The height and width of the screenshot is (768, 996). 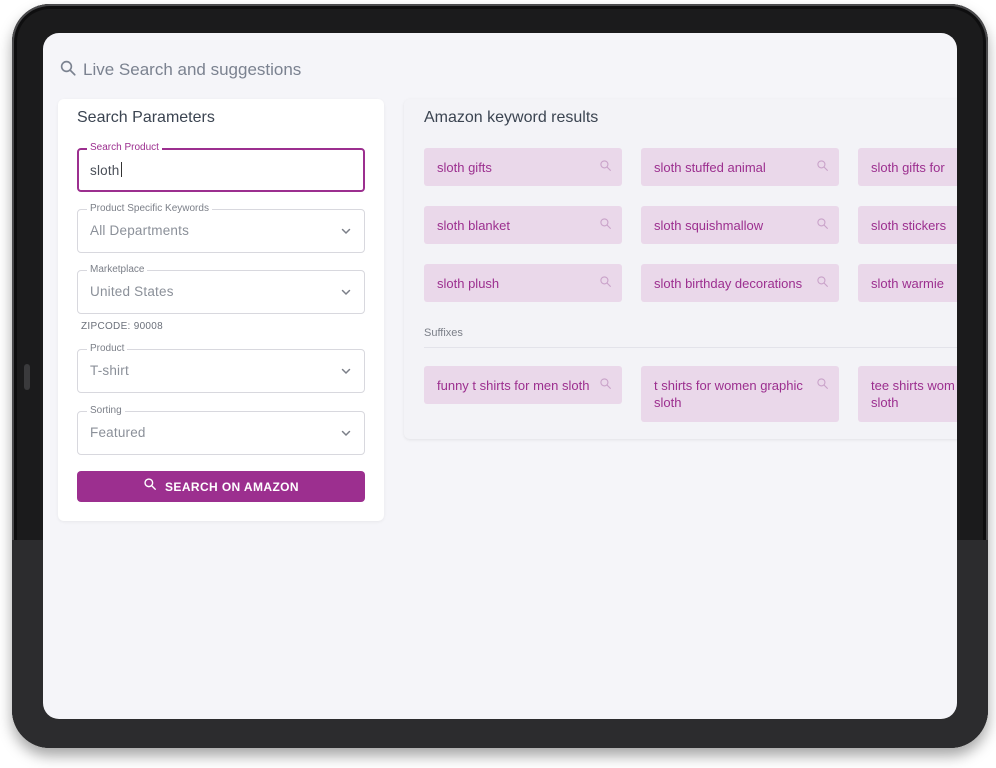 What do you see at coordinates (232, 486) in the screenshot?
I see `button-label: SEARCH ON AMAZON` at bounding box center [232, 486].